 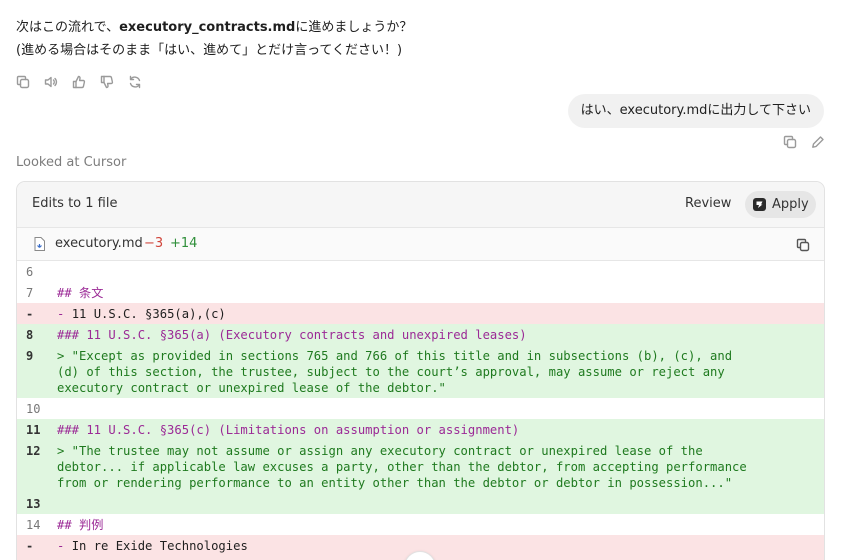 I want to click on diff-code: - In re Exide Technologies, so click(x=152, y=546).